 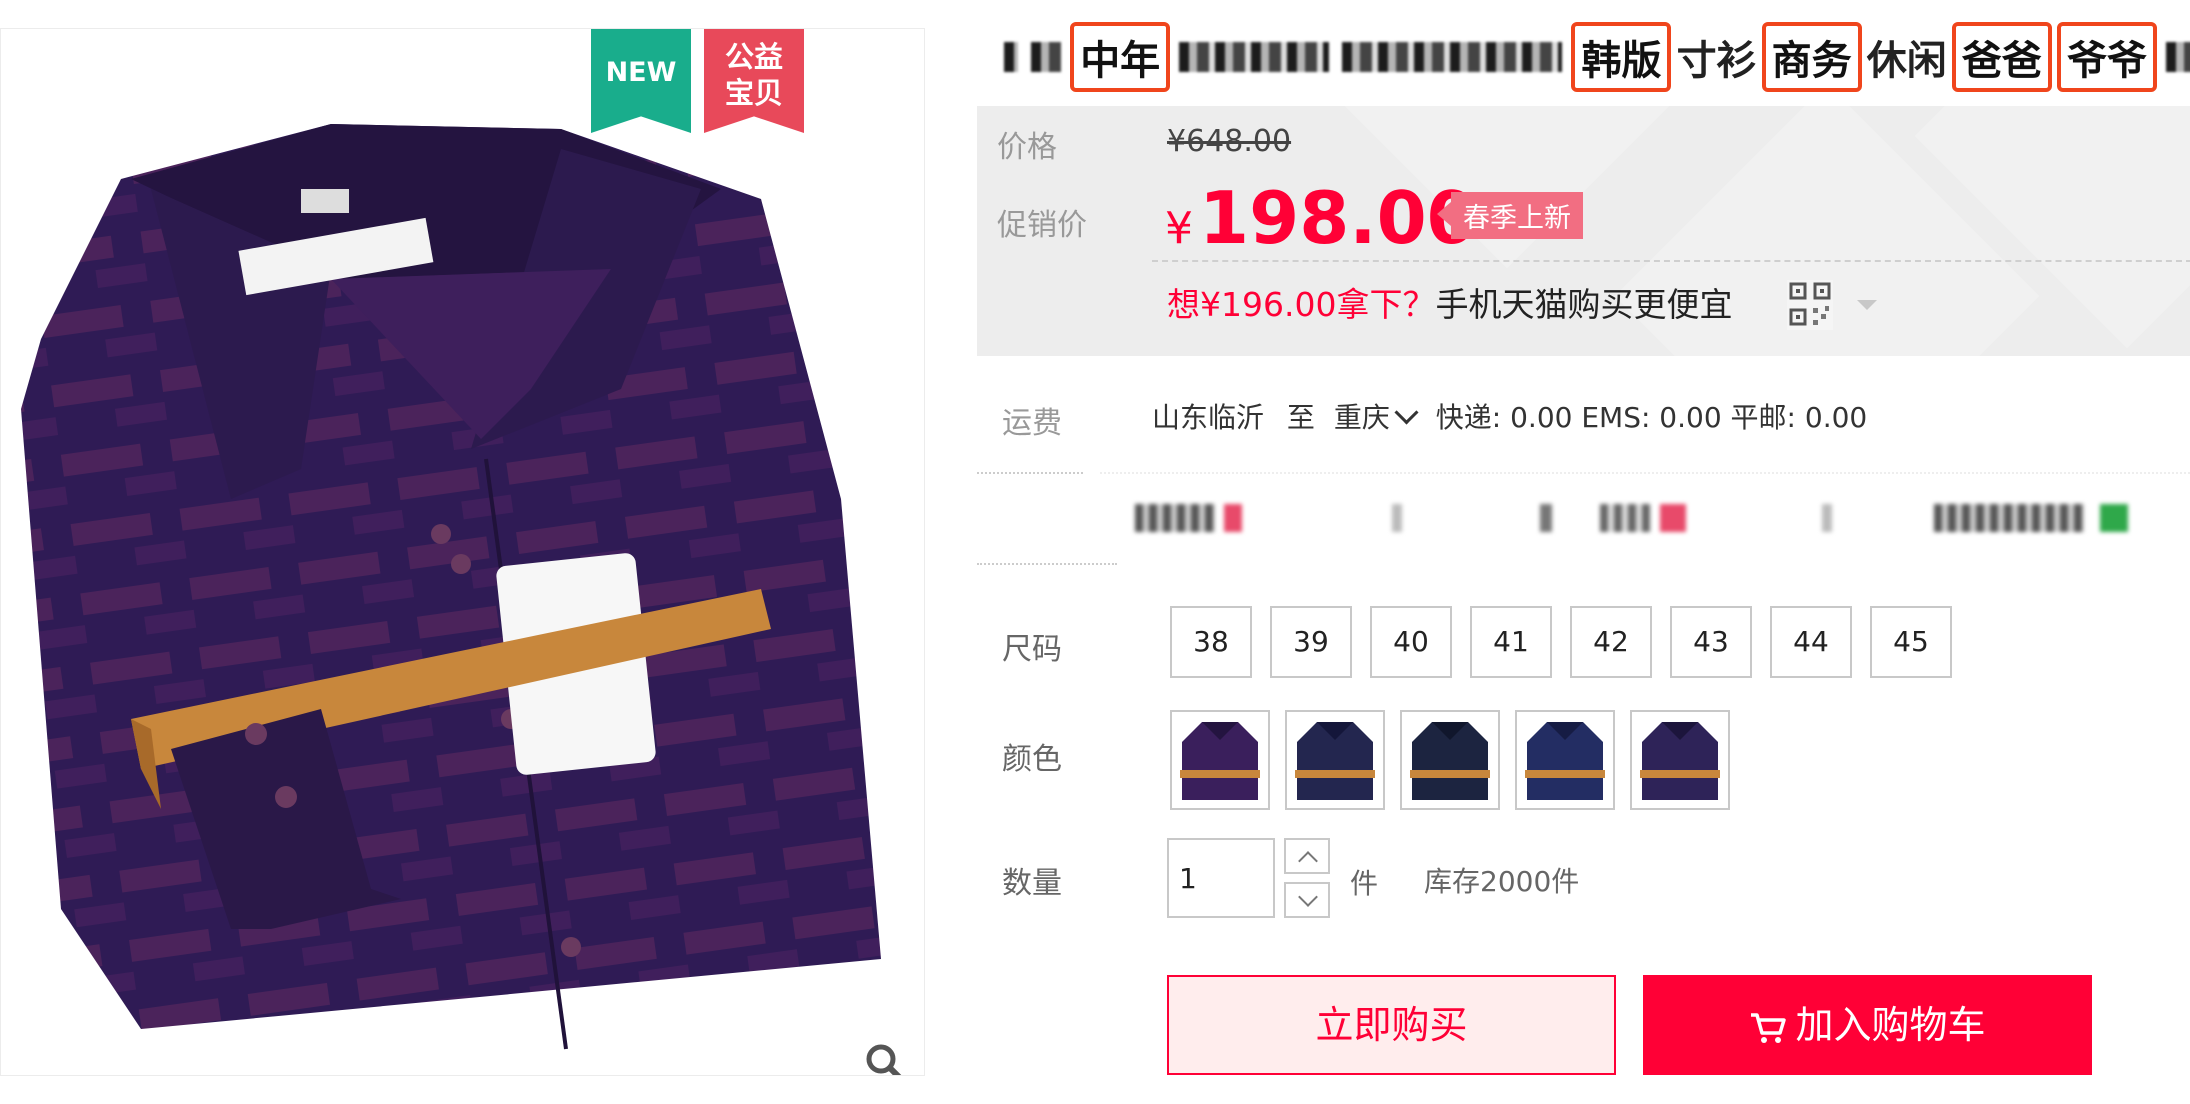 I want to click on color-swatch-purple, so click(x=1220, y=760).